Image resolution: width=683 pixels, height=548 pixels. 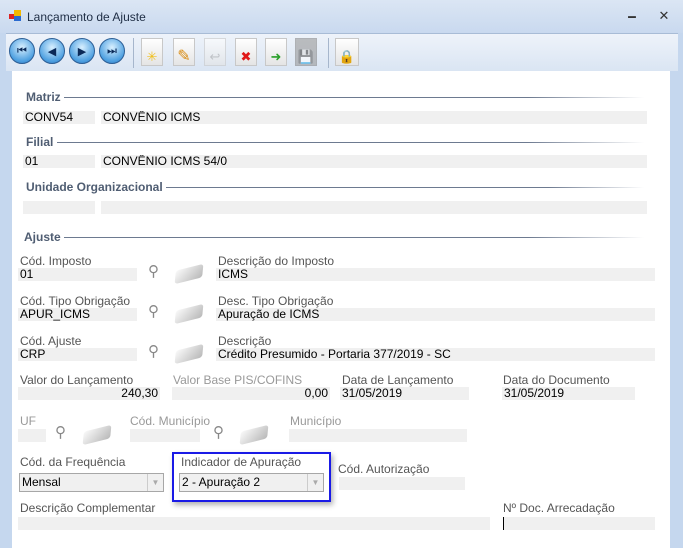 What do you see at coordinates (89, 393) in the screenshot?
I see `valor-field: 240,30` at bounding box center [89, 393].